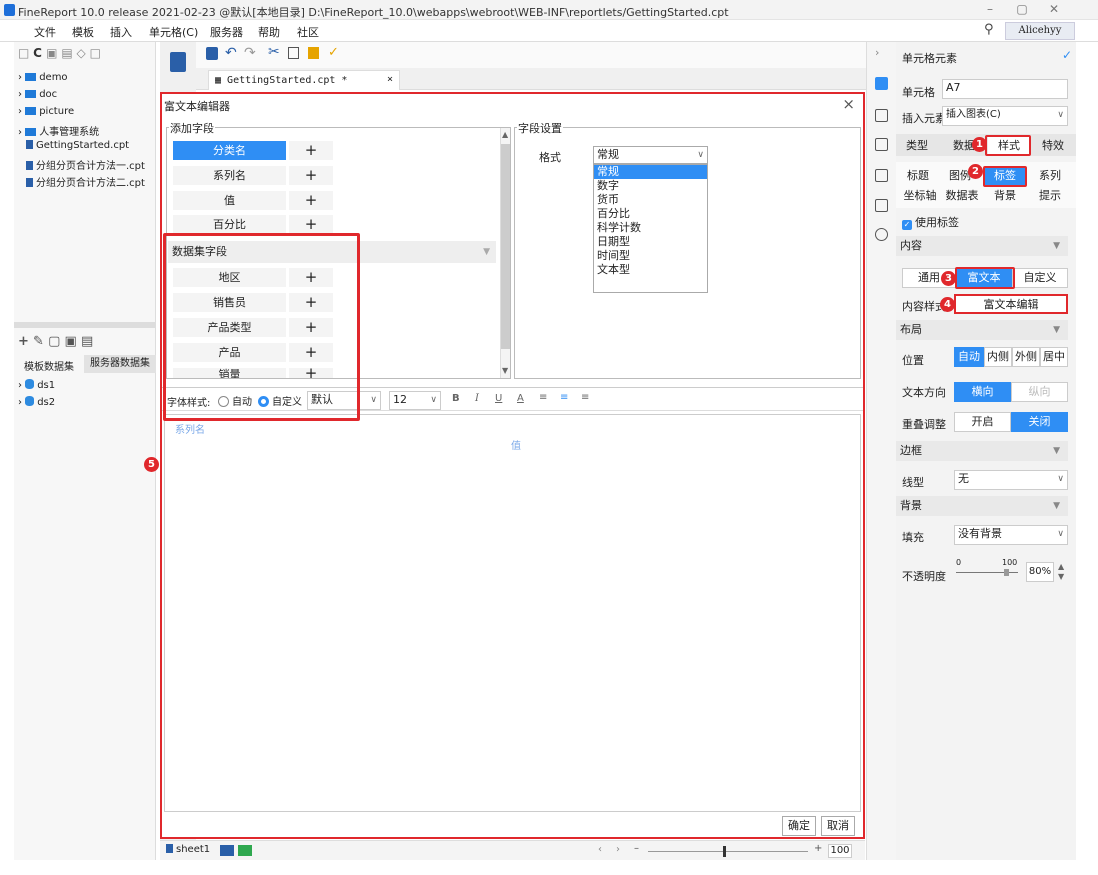 Image resolution: width=1098 pixels, height=875 pixels. I want to click on tree-item-demo: › demo, so click(43, 77).